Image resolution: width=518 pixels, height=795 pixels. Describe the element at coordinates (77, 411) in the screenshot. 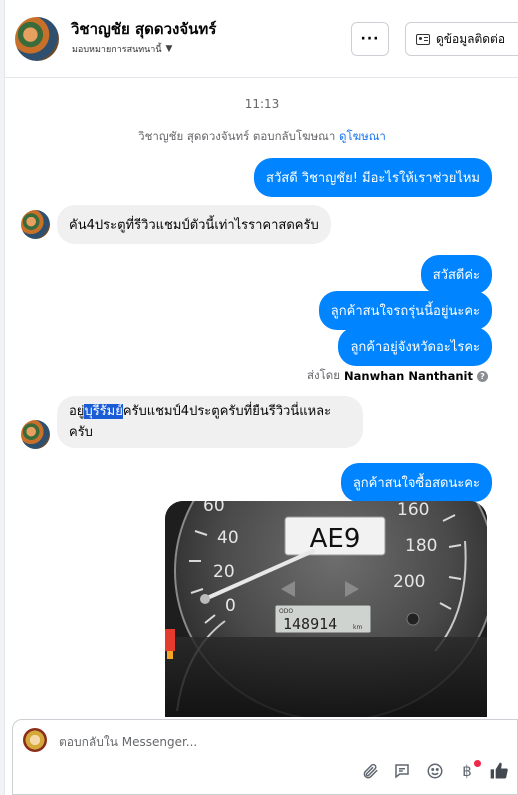

I see `message-text: อยู่` at that location.